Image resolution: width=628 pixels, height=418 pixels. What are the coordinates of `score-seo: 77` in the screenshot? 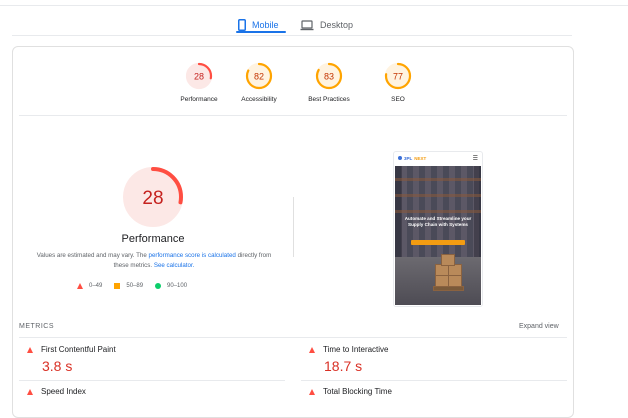 It's located at (398, 77).